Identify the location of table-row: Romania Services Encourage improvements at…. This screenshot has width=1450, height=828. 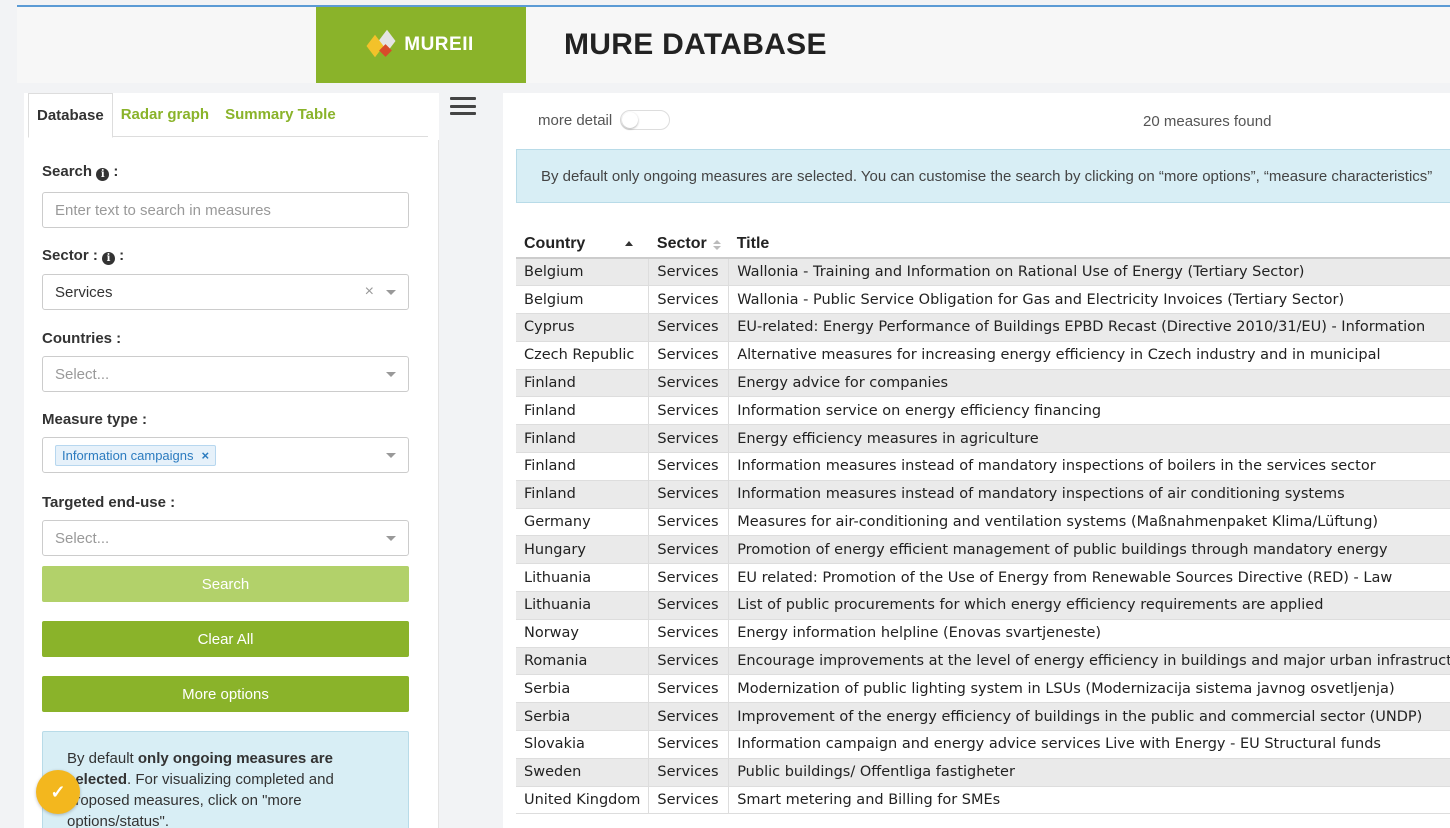
(983, 661).